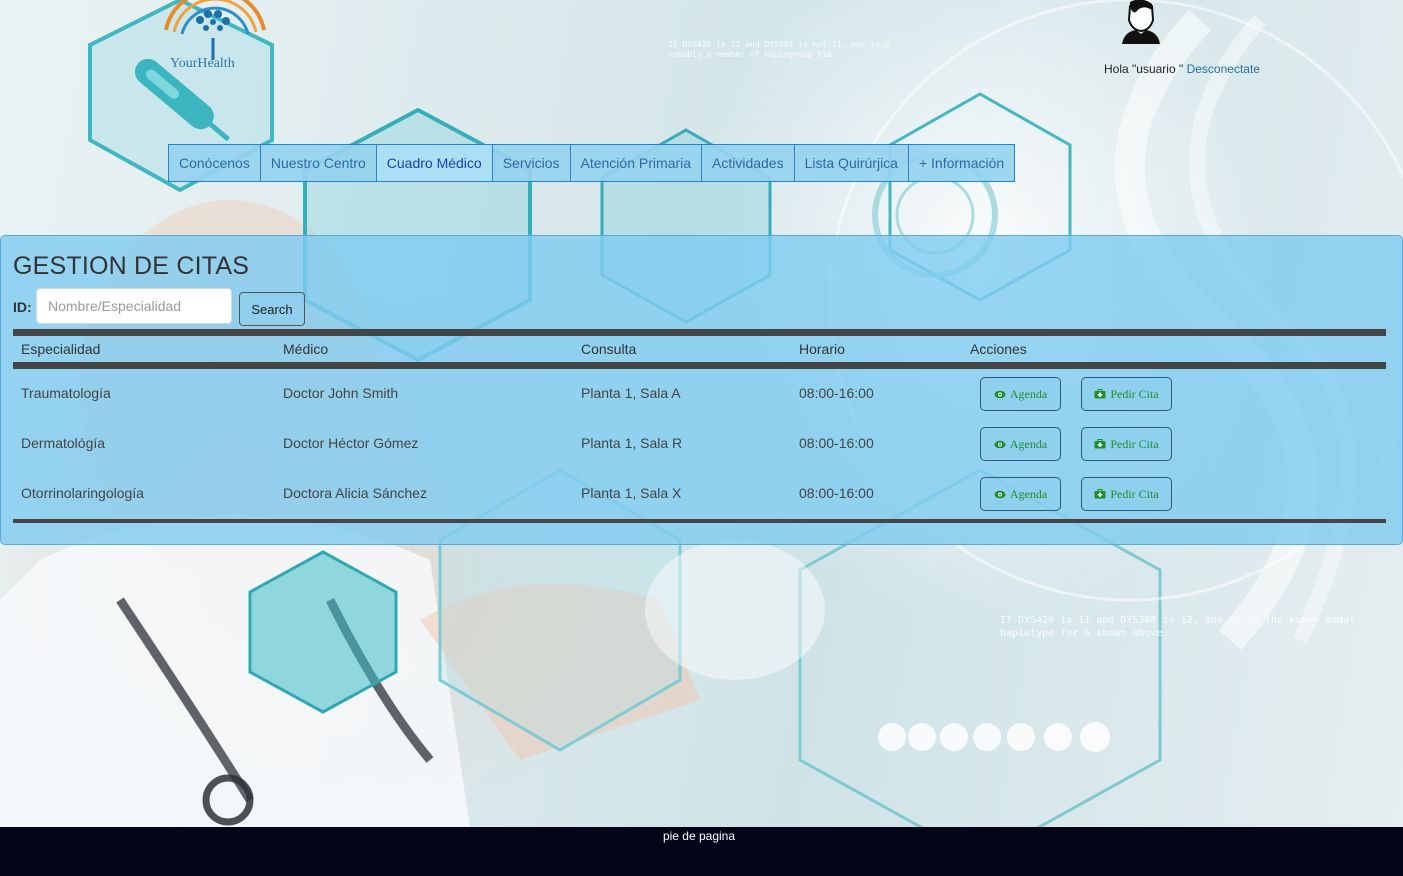 This screenshot has width=1403, height=876. Describe the element at coordinates (214, 163) in the screenshot. I see `nav-item-conocenos: Conócenos` at that location.